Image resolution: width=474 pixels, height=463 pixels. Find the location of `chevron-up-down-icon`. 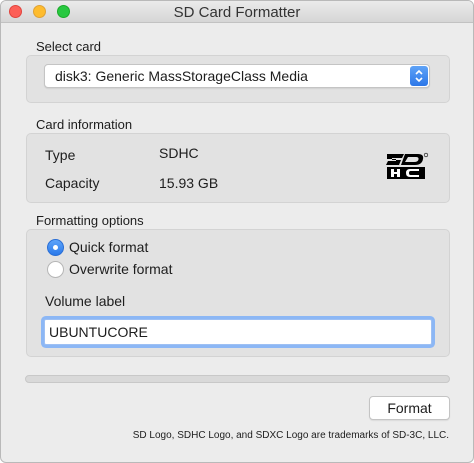

chevron-up-down-icon is located at coordinates (419, 76).